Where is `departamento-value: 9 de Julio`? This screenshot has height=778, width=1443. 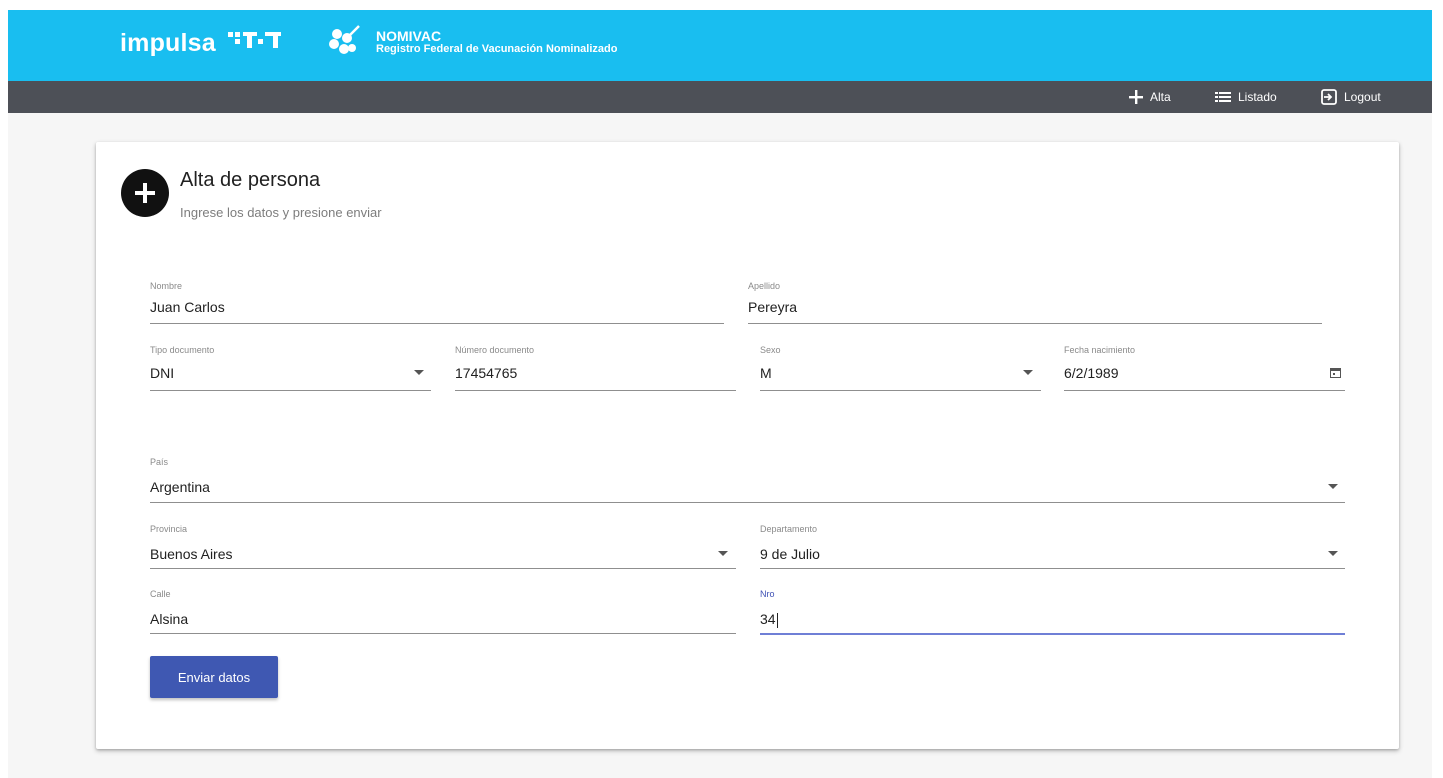 departamento-value: 9 de Julio is located at coordinates (790, 554).